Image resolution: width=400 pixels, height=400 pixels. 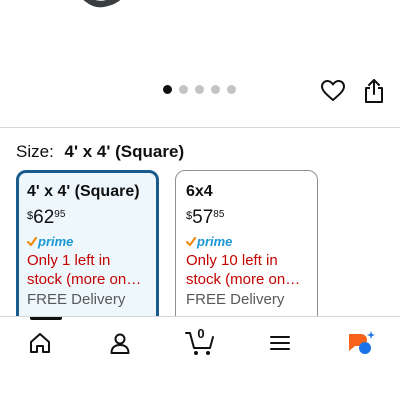 What do you see at coordinates (35, 151) in the screenshot?
I see `size-label: Size:` at bounding box center [35, 151].